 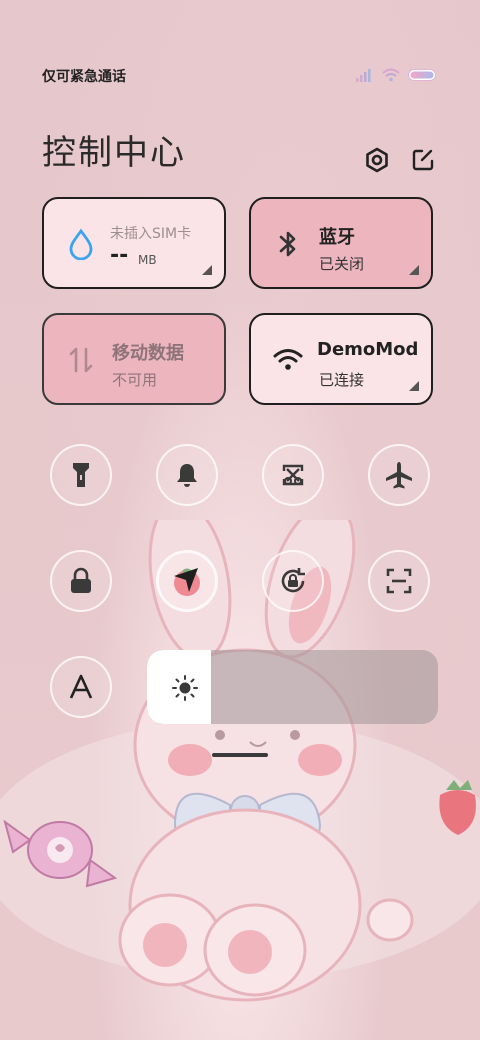 I want to click on edit-icon, so click(x=423, y=160).